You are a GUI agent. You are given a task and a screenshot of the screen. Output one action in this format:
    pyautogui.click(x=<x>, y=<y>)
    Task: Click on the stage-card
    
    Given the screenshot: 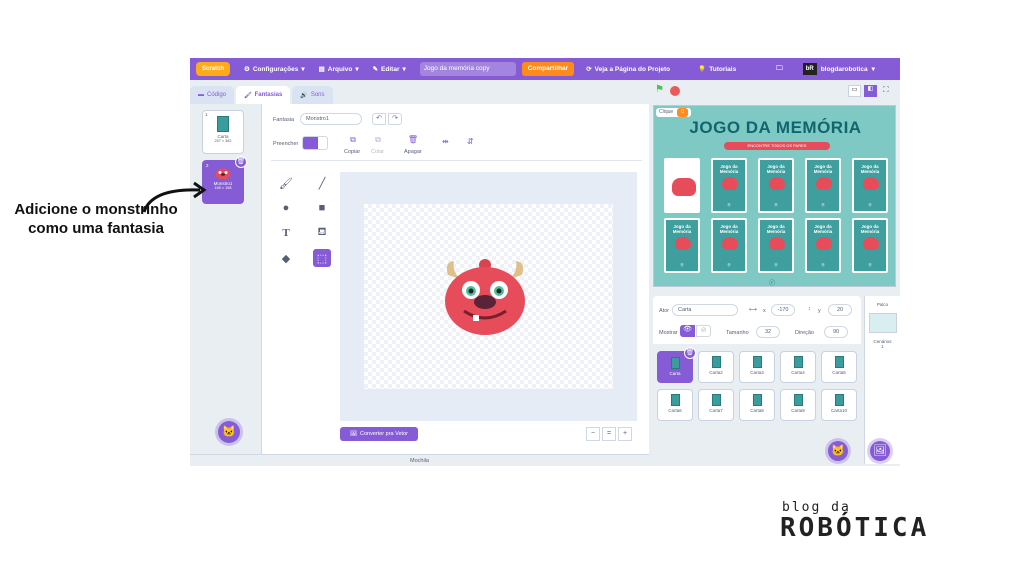 What is the action you would take?
    pyautogui.click(x=682, y=185)
    